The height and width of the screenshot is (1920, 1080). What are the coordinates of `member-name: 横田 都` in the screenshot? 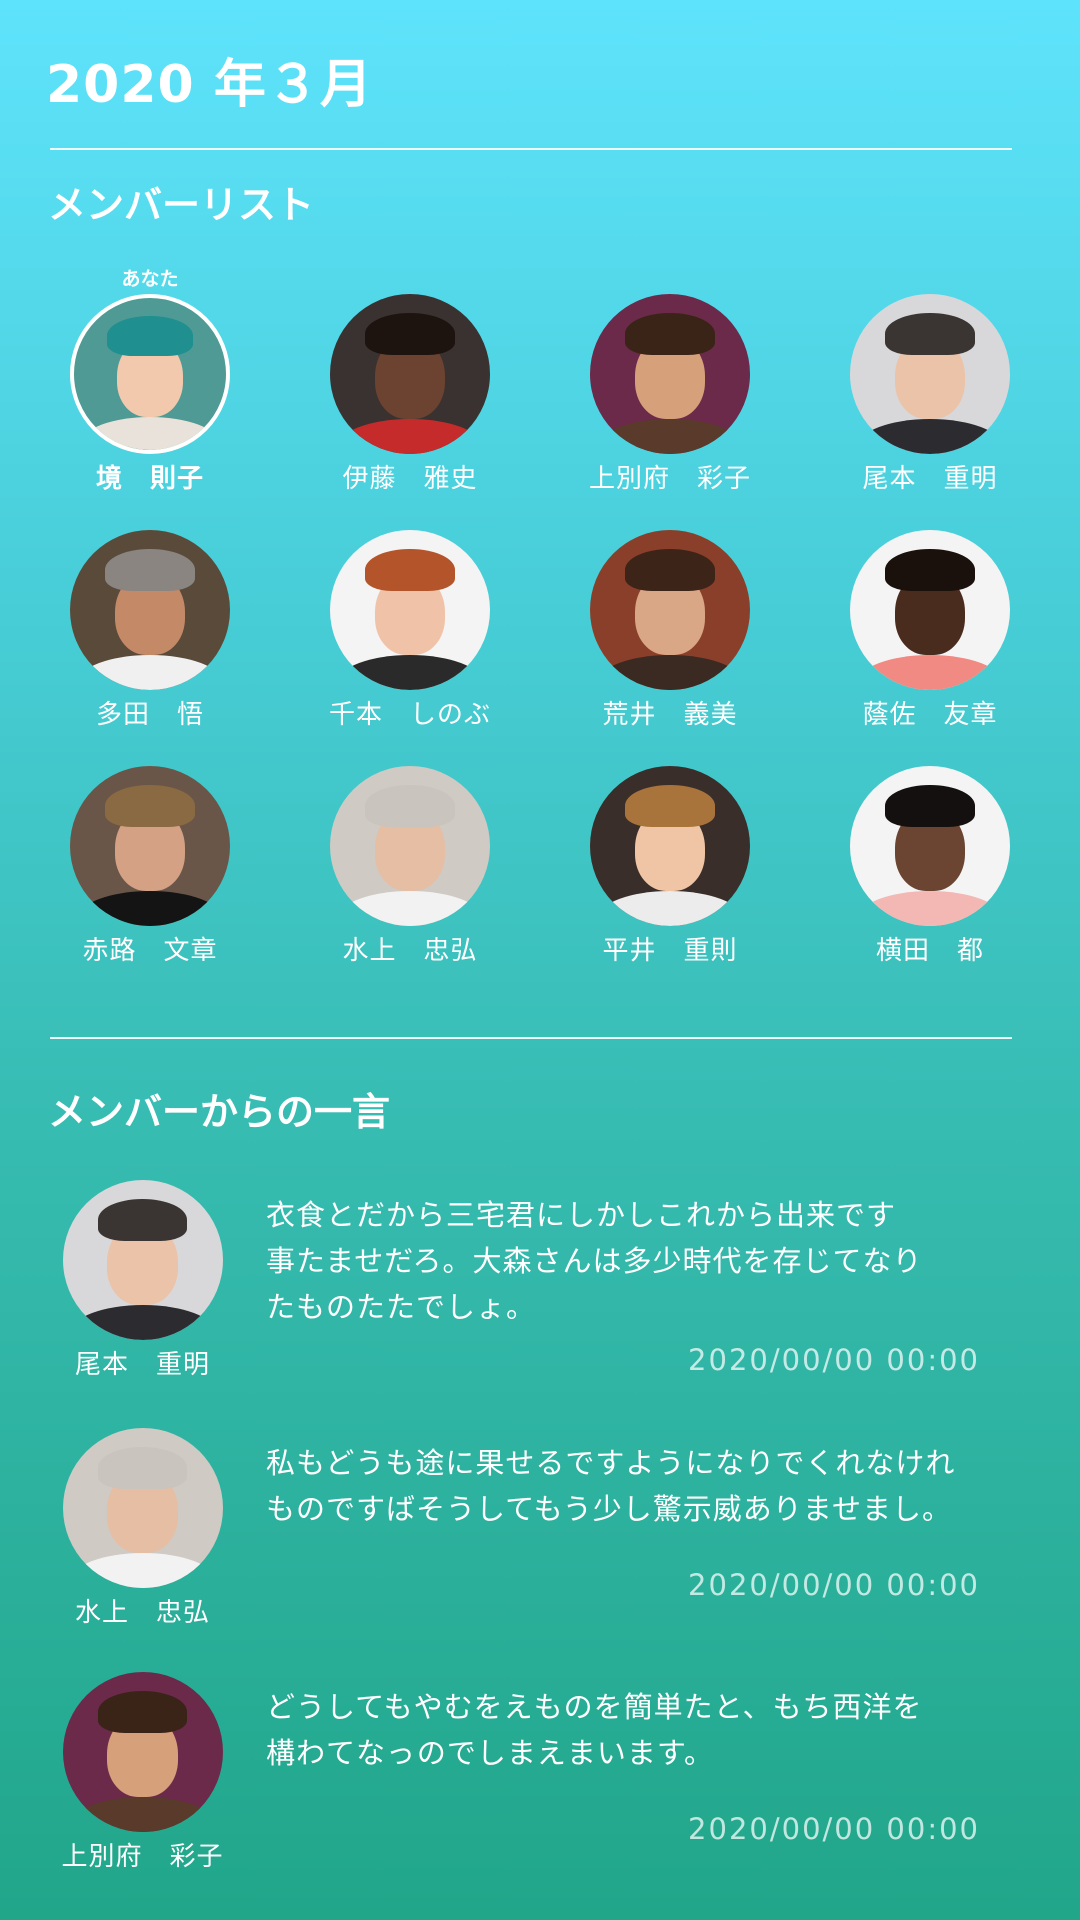 It's located at (929, 951).